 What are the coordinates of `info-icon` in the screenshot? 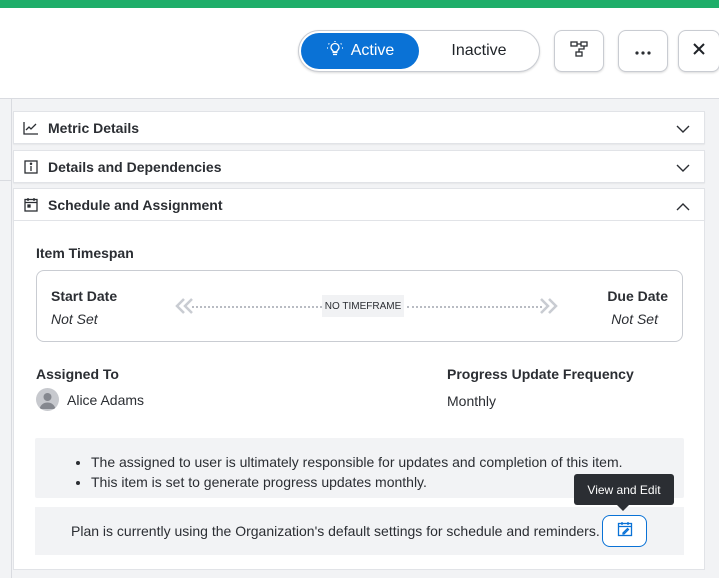 It's located at (31, 167).